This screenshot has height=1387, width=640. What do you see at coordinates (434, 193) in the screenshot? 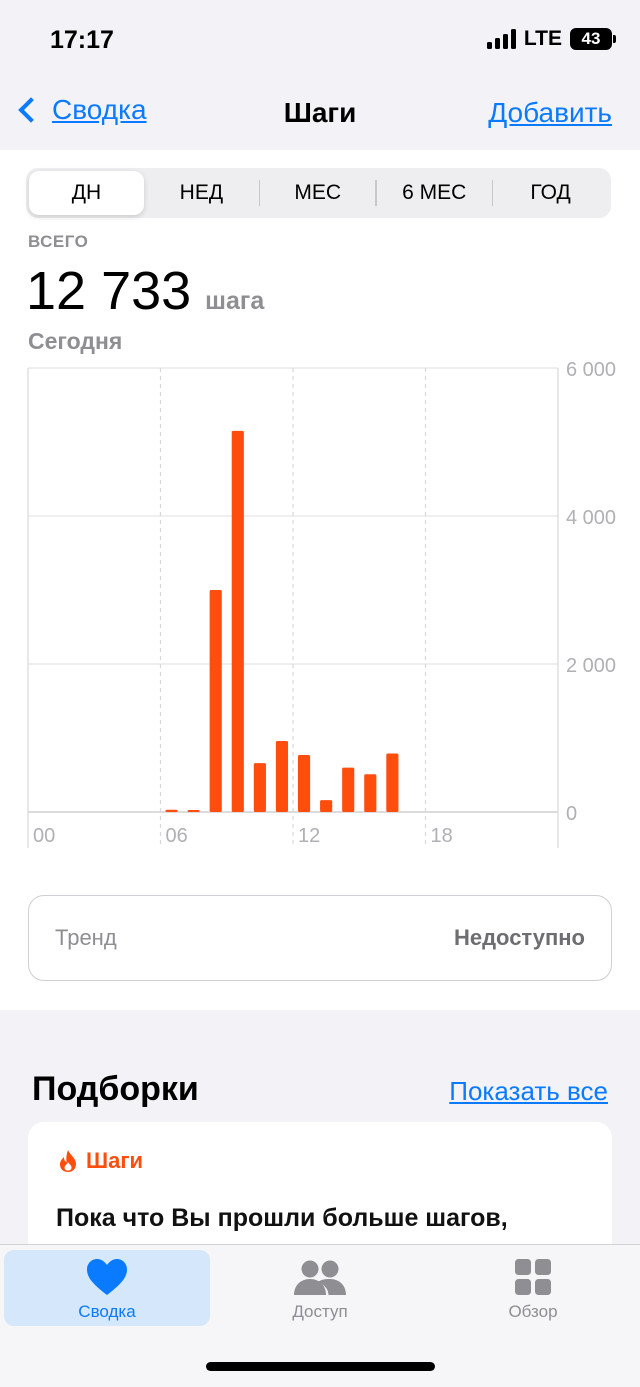
I see `segment-6-months: 6 МЕС` at bounding box center [434, 193].